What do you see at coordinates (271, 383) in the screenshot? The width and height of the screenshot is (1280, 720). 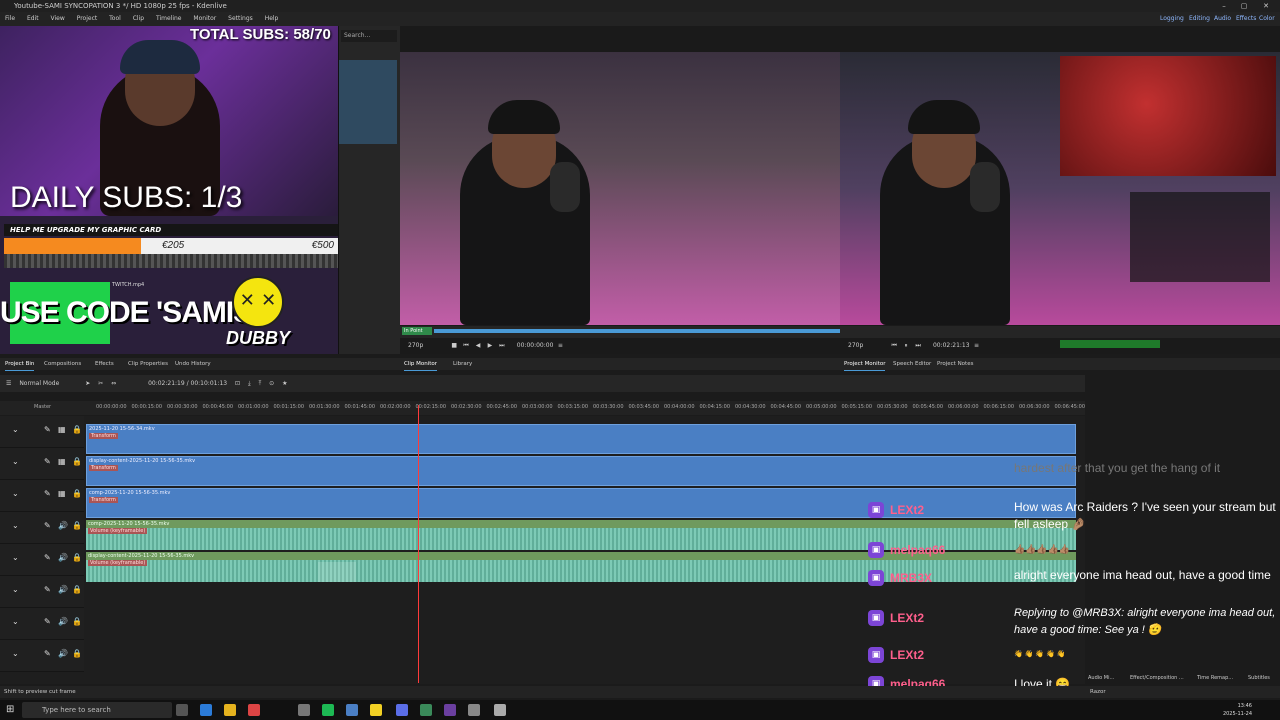 I see `snap-icon: ⊙` at bounding box center [271, 383].